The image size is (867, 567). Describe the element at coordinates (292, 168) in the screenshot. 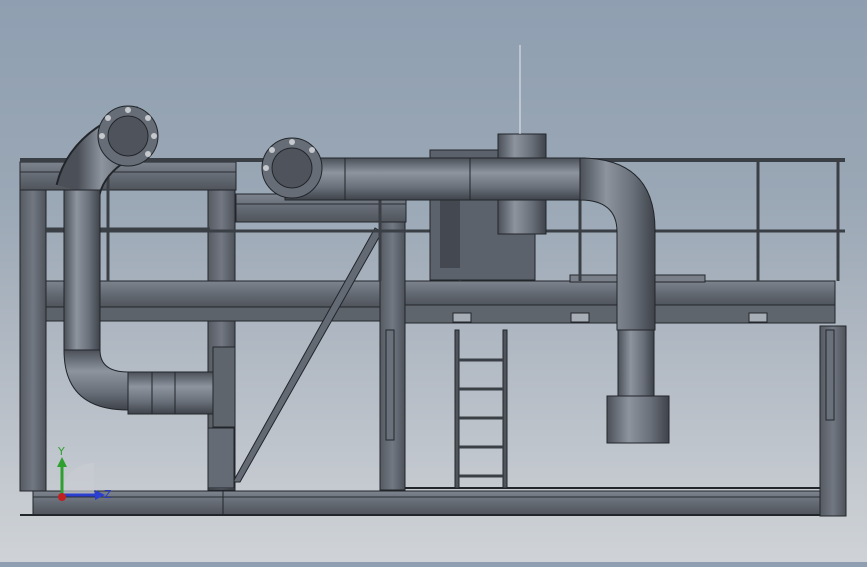

I see `top-mid-flange` at that location.